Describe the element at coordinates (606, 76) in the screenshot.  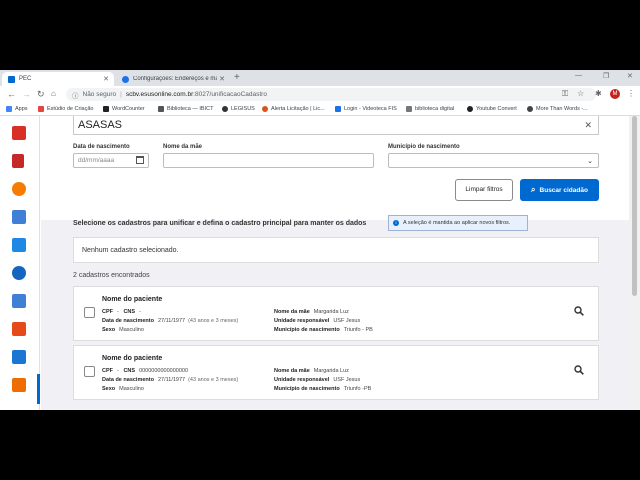
I see `maximize-icon: ❐` at that location.